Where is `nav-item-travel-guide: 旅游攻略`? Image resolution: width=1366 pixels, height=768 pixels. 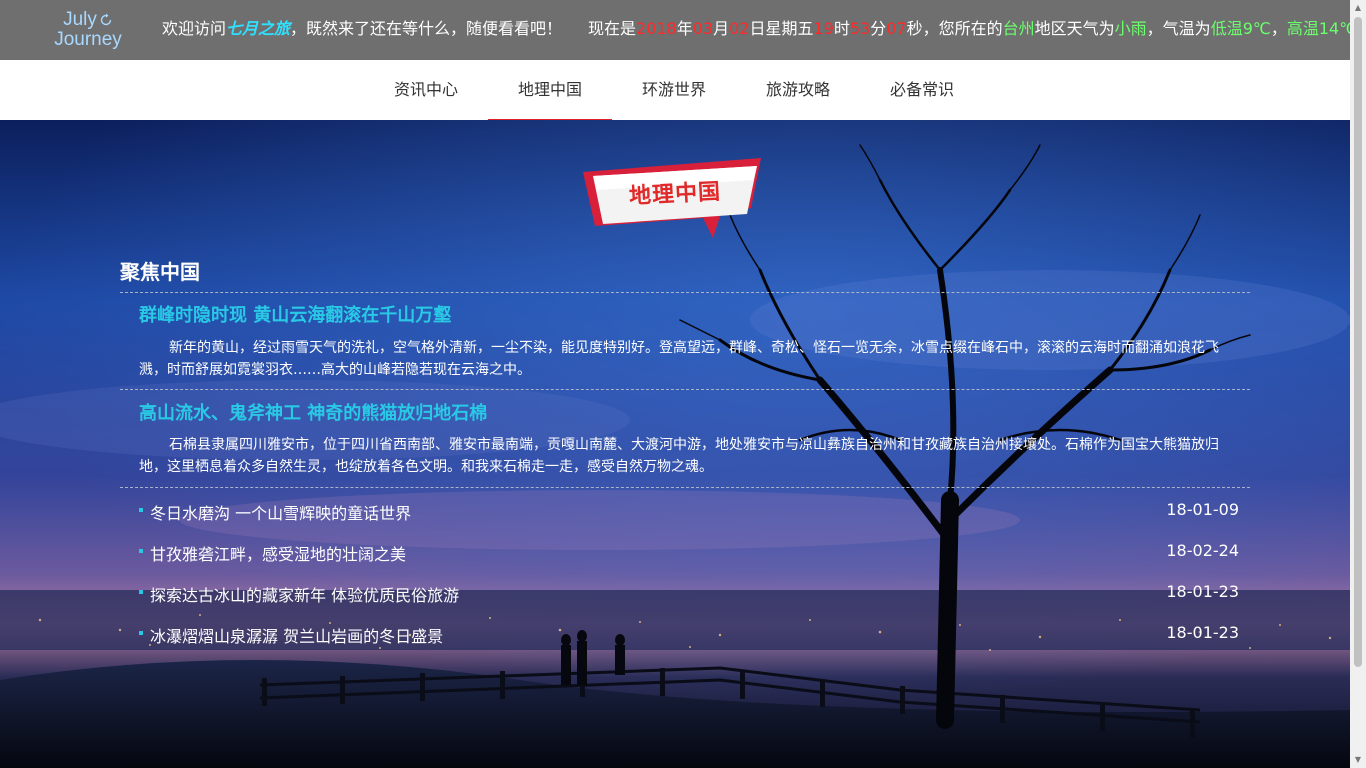
nav-item-travel-guide: 旅游攻略 is located at coordinates (798, 90).